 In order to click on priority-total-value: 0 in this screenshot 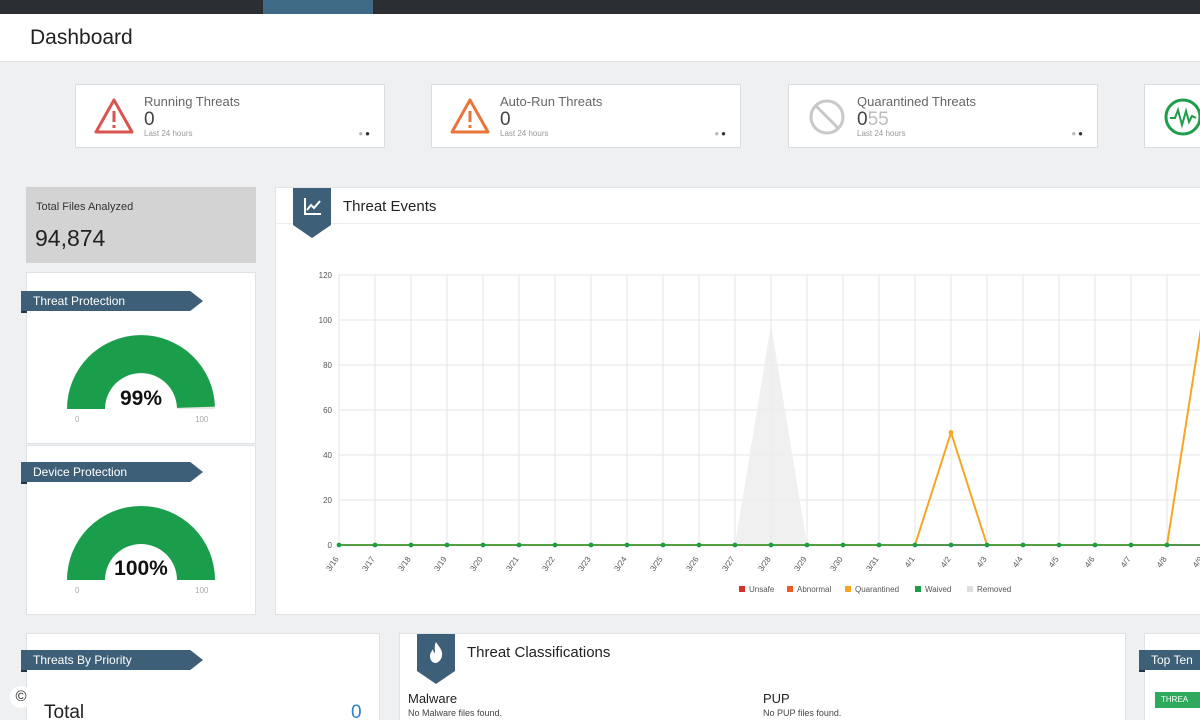, I will do `click(356, 711)`.